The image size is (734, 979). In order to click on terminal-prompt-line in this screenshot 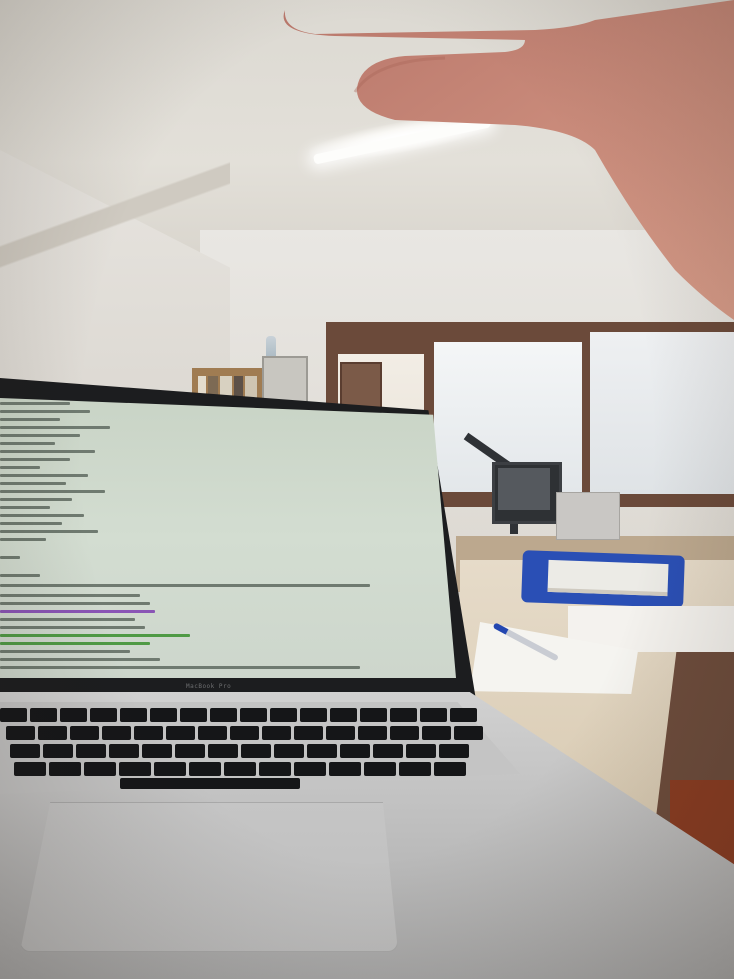, I will do `click(180, 667)`.